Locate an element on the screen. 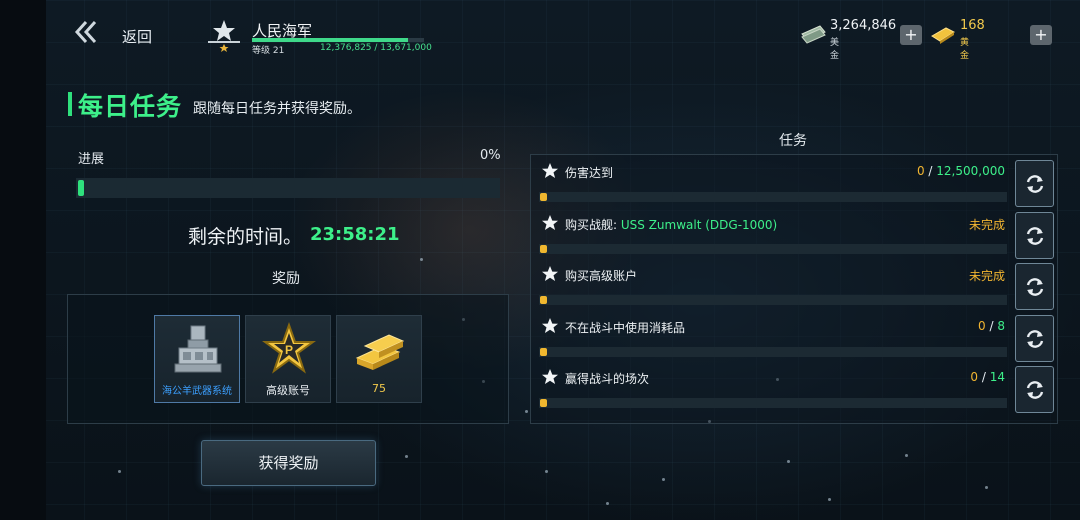  xp-bar-fill is located at coordinates (330, 40).